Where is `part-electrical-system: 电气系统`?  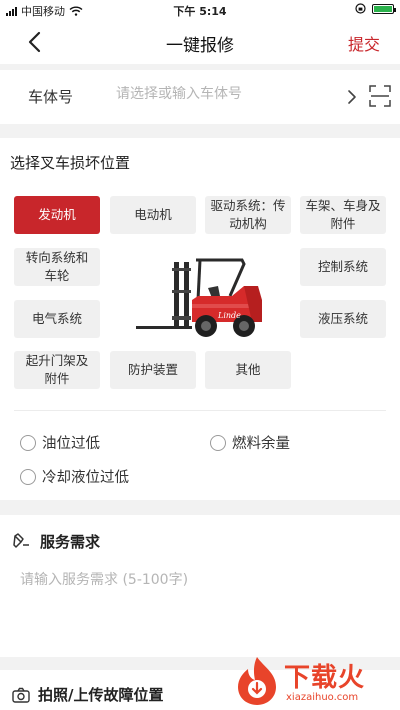
part-electrical-system: 电气系统 is located at coordinates (57, 319).